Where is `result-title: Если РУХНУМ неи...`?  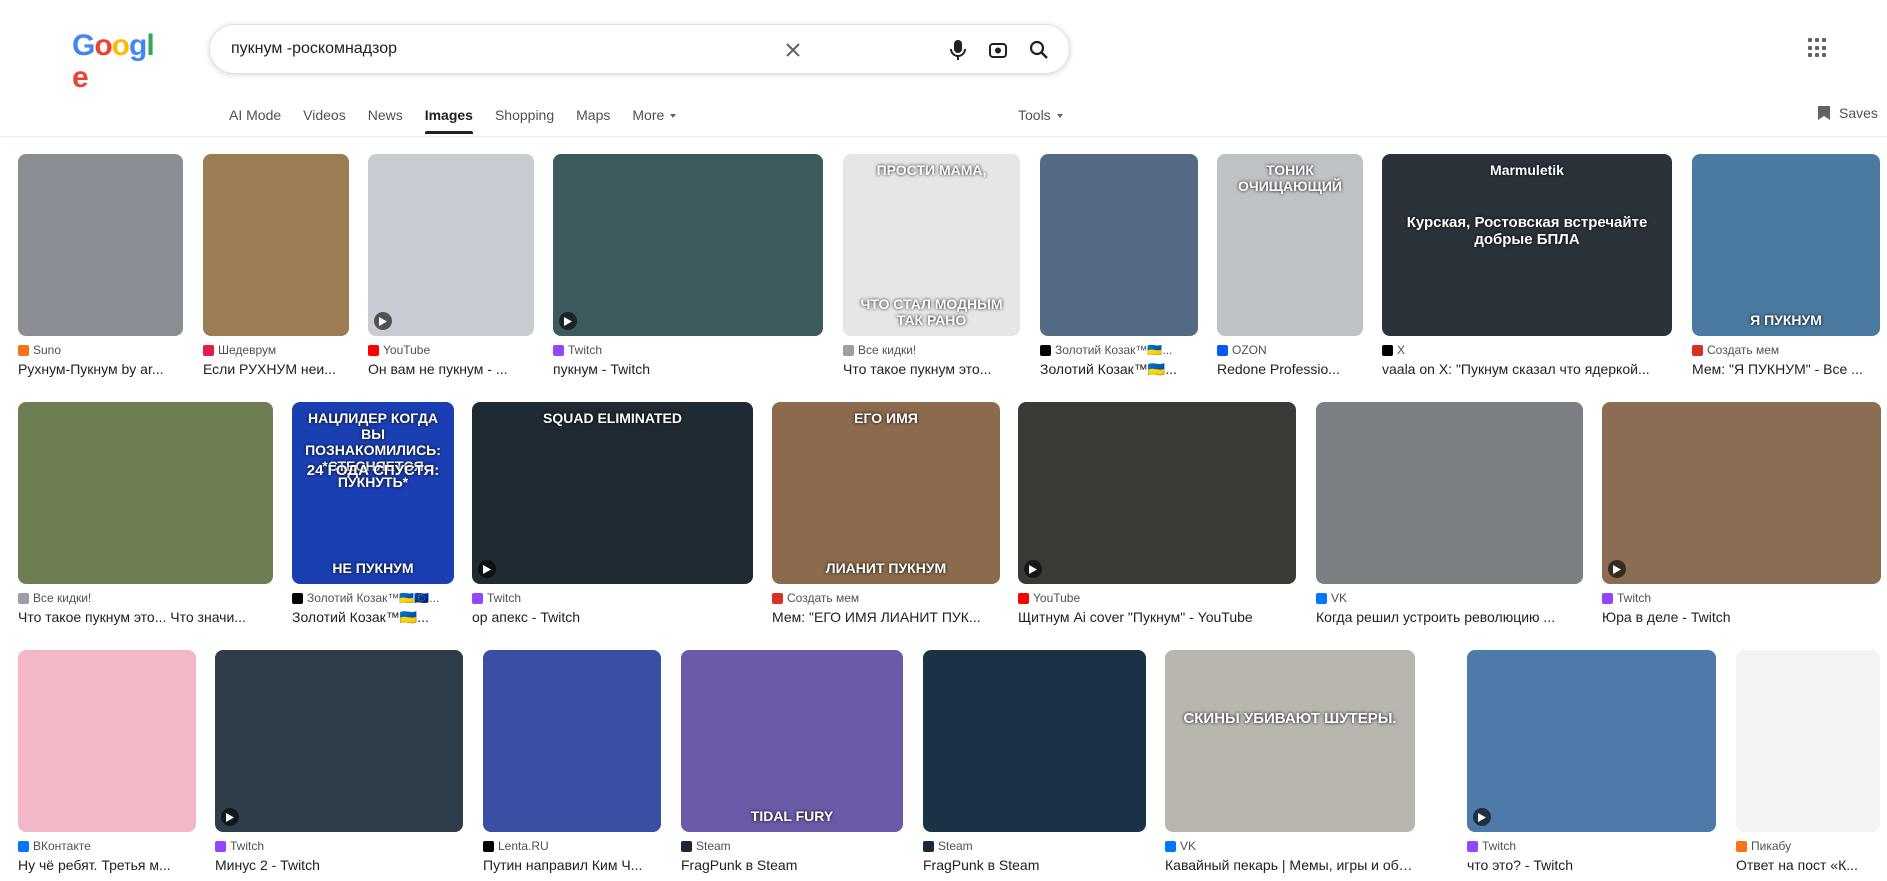
result-title: Если РУХНУМ неи... is located at coordinates (276, 369).